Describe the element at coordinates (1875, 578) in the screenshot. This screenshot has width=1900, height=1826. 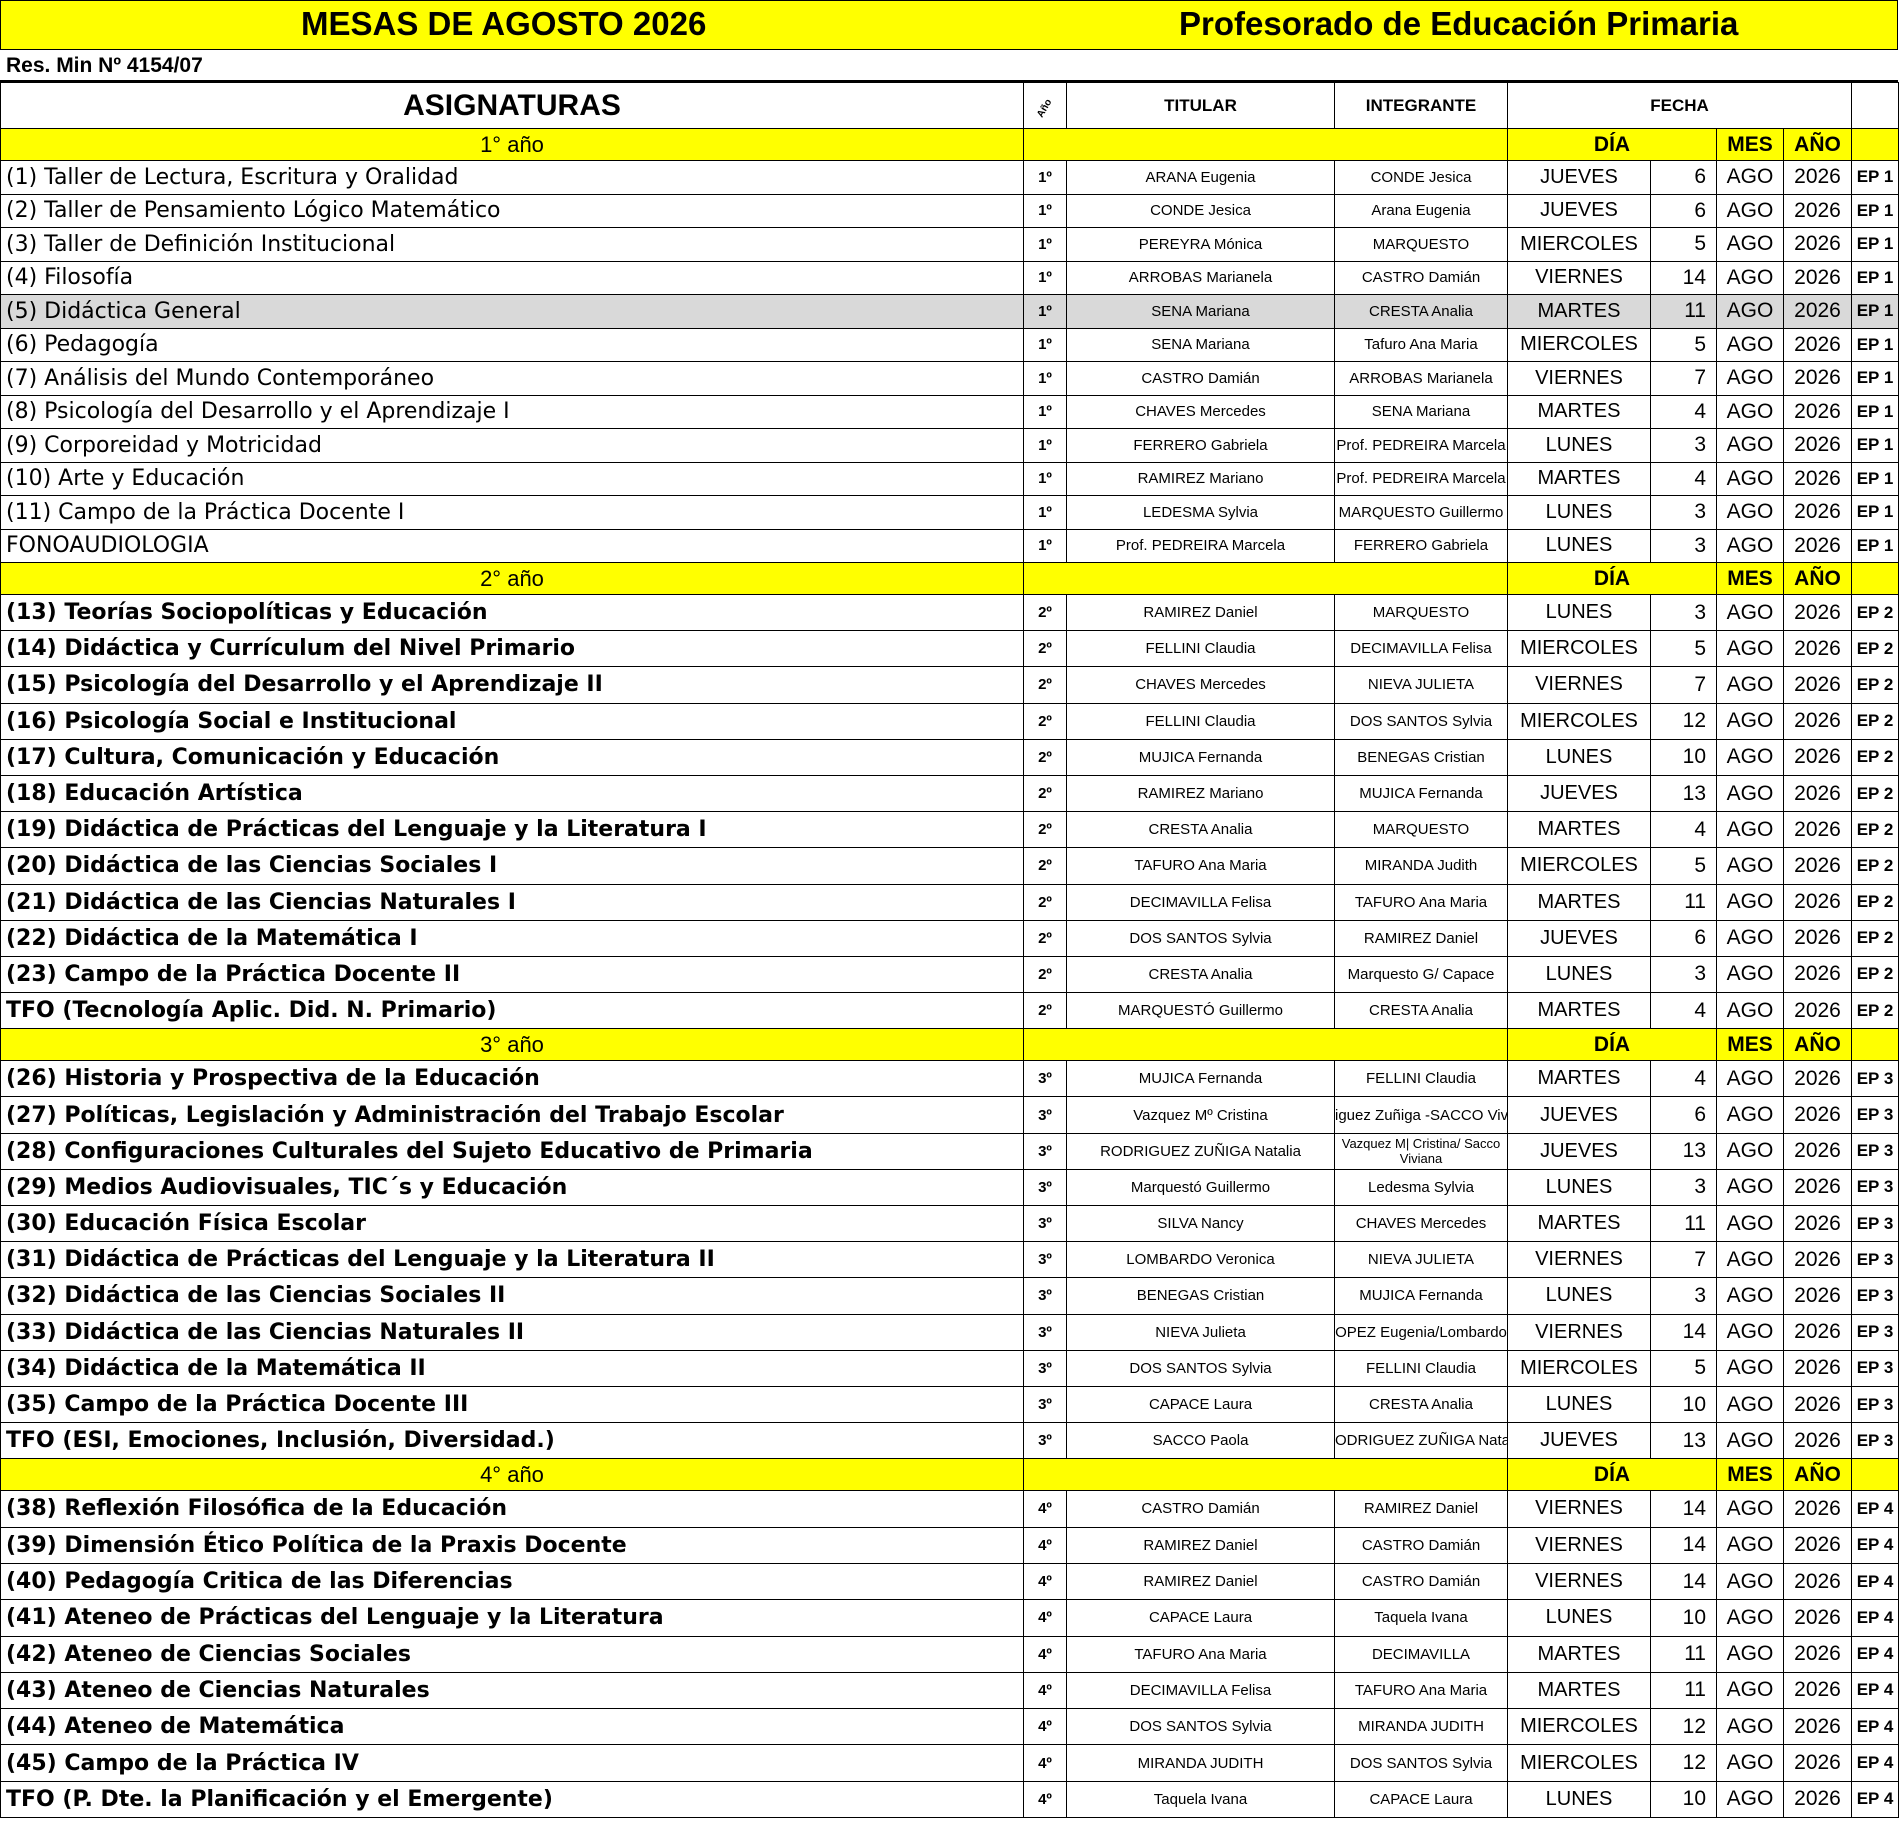
I see `year-header-end` at that location.